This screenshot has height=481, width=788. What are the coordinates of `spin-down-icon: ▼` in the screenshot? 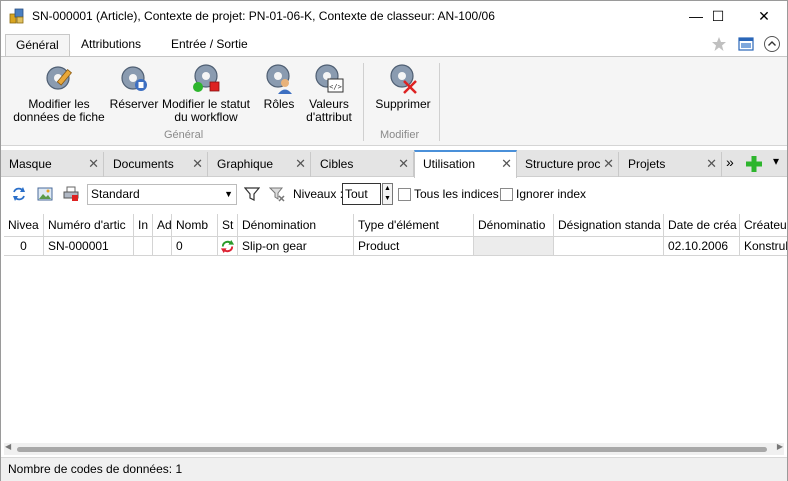 It's located at (387, 199).